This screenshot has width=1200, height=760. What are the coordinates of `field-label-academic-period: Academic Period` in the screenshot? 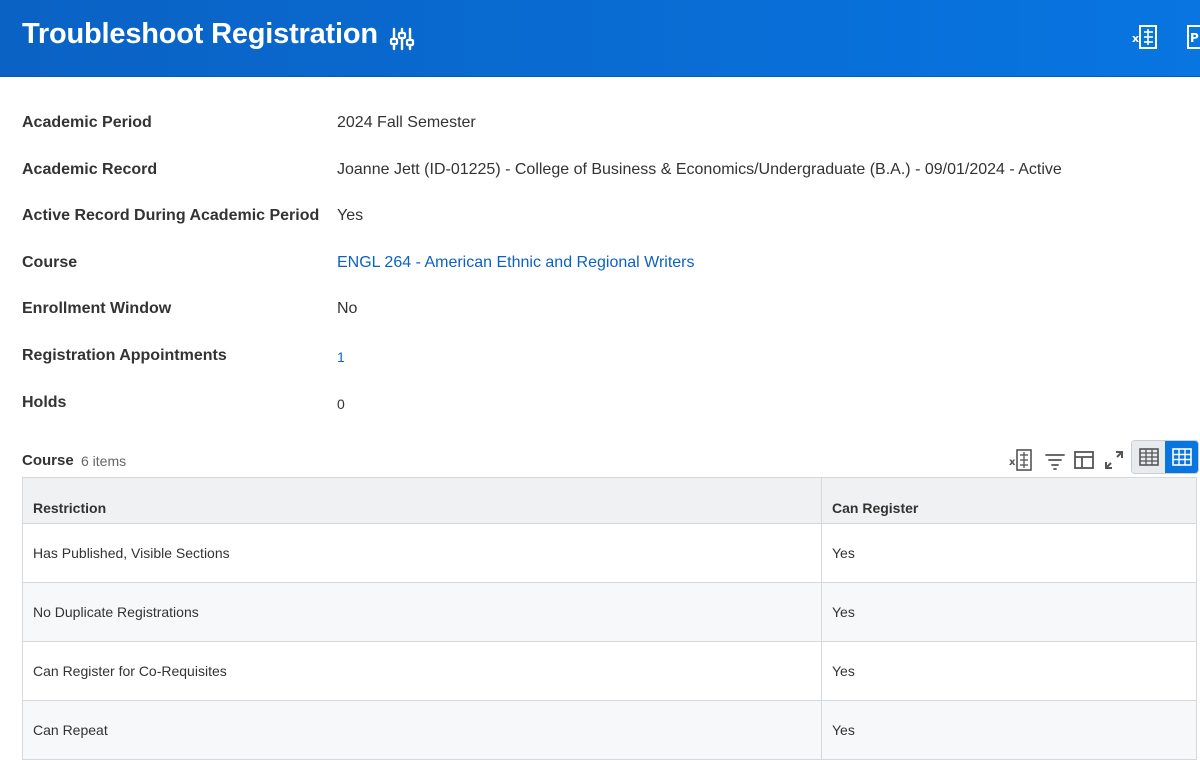 It's located at (87, 122).